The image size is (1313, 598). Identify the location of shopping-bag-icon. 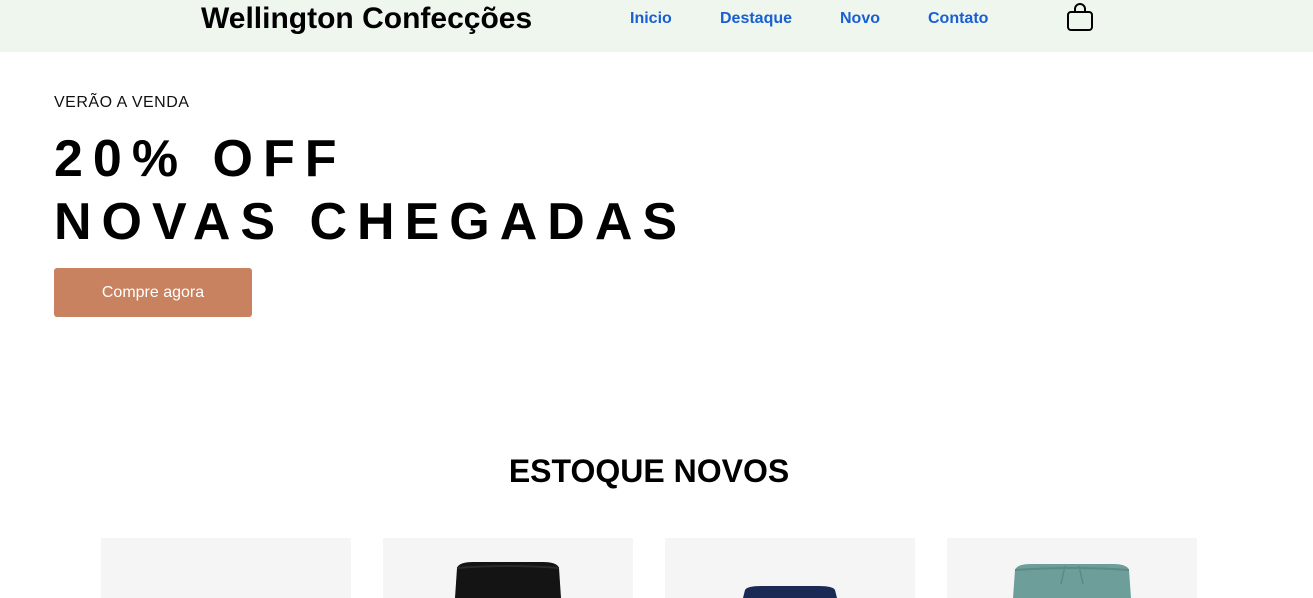
(1080, 17).